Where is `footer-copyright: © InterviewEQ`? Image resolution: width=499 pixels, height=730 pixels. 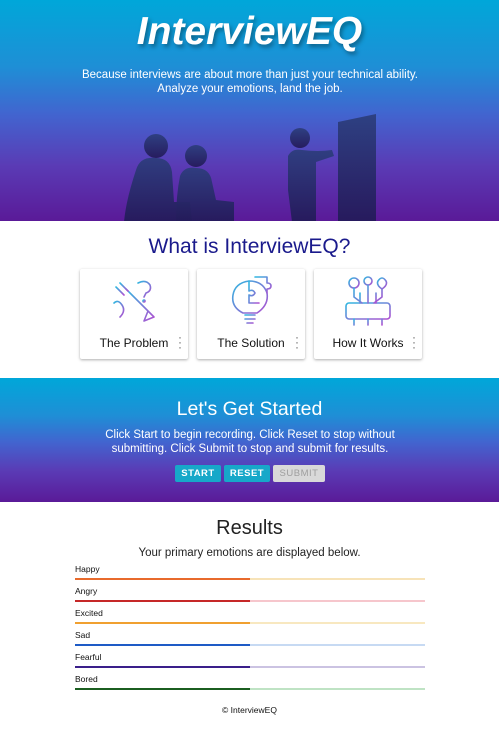
footer-copyright: © InterviewEQ is located at coordinates (249, 710).